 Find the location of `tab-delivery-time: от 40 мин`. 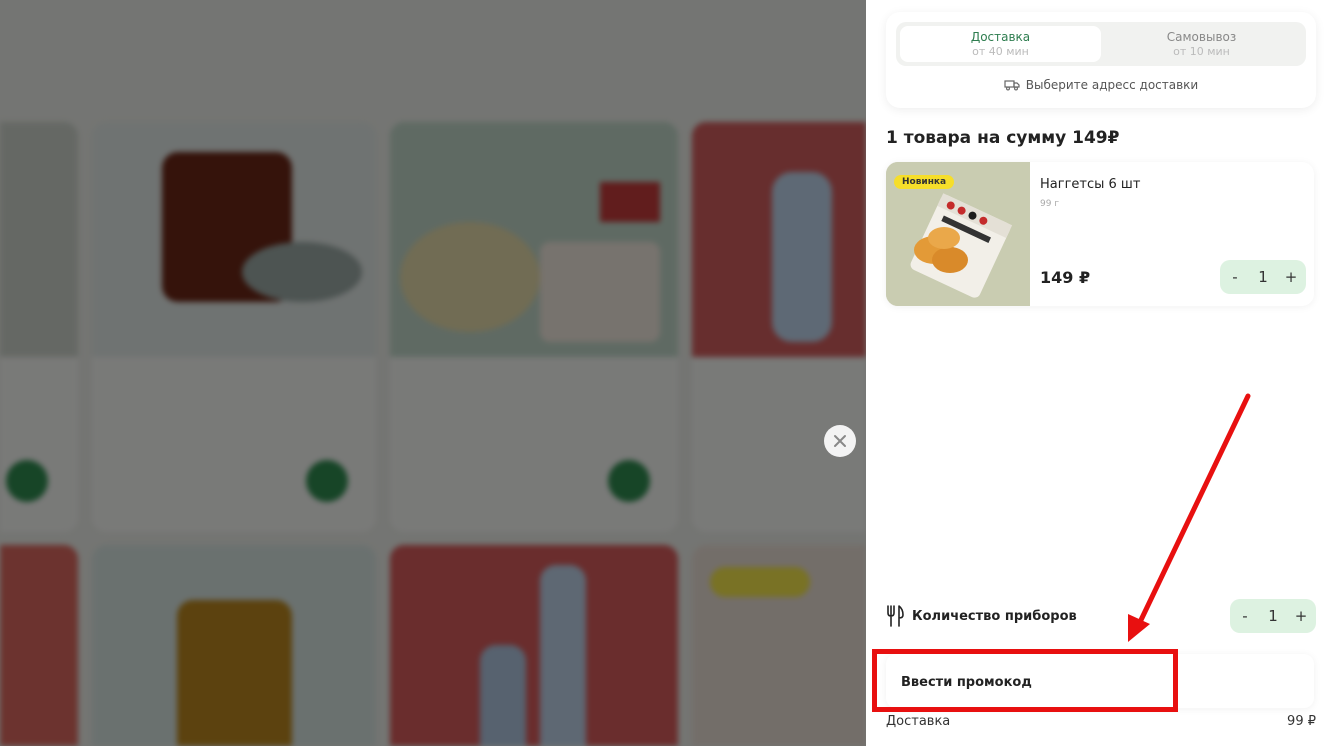

tab-delivery-time: от 40 мин is located at coordinates (1000, 51).